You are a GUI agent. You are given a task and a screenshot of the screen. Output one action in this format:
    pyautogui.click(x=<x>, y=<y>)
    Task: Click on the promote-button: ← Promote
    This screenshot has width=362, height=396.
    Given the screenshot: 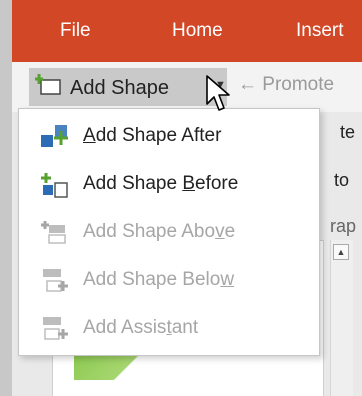 What is the action you would take?
    pyautogui.click(x=286, y=85)
    